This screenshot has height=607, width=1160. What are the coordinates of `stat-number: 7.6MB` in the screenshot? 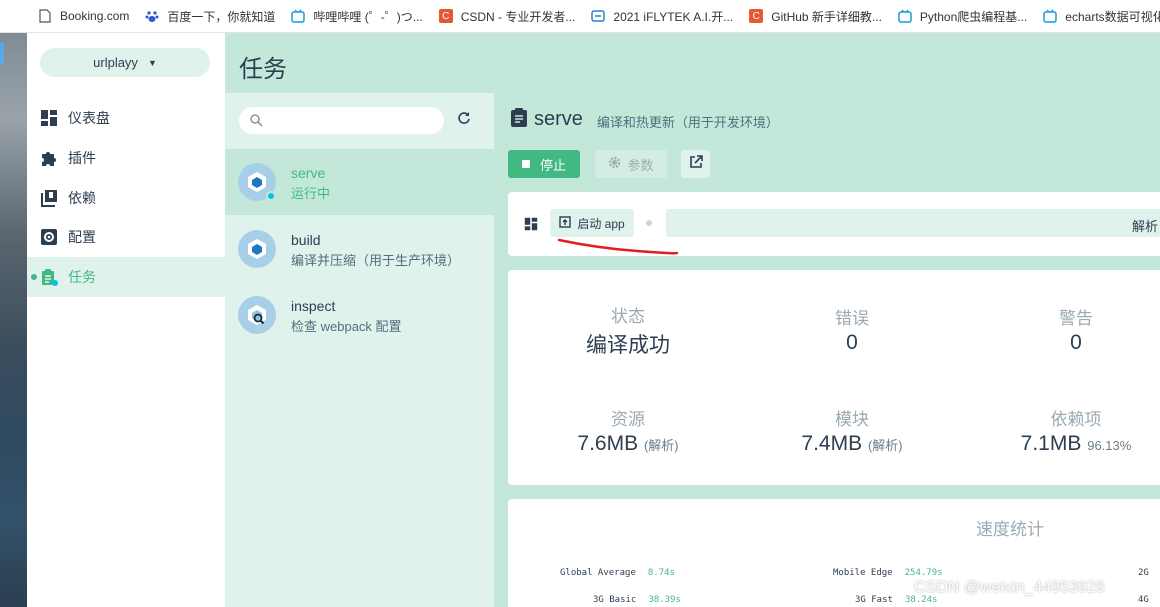 It's located at (608, 443).